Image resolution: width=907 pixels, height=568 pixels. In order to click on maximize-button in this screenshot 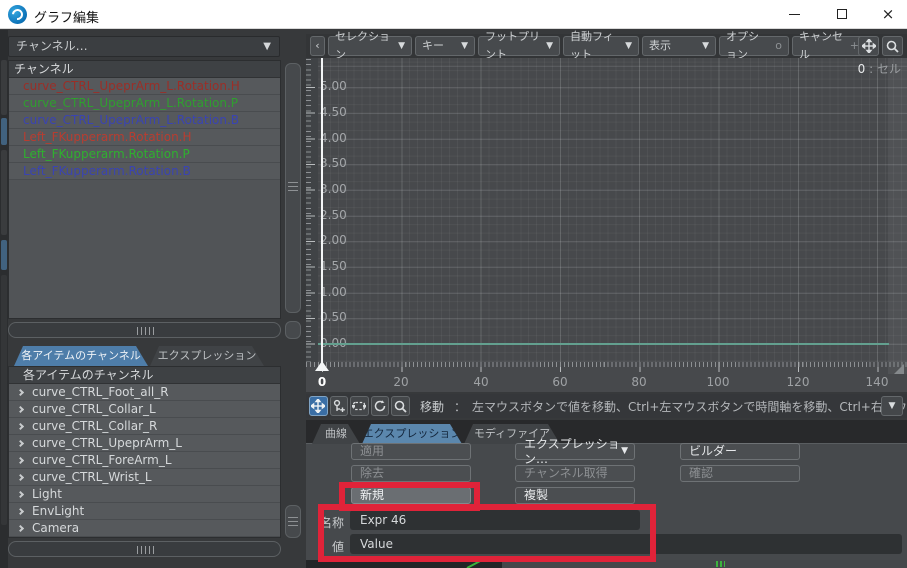, I will do `click(842, 14)`.